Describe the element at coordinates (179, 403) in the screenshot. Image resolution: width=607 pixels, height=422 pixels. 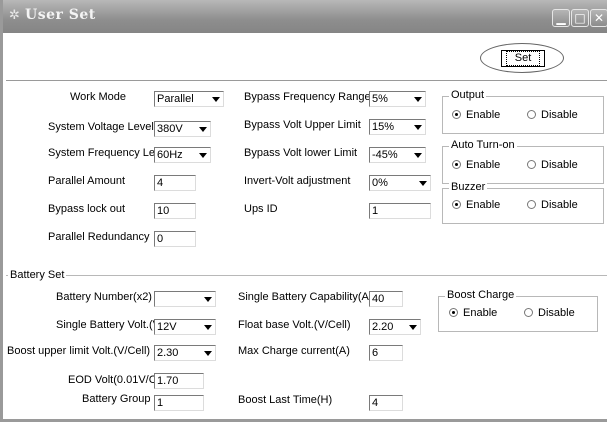
I see `battery-group-input: 1` at that location.